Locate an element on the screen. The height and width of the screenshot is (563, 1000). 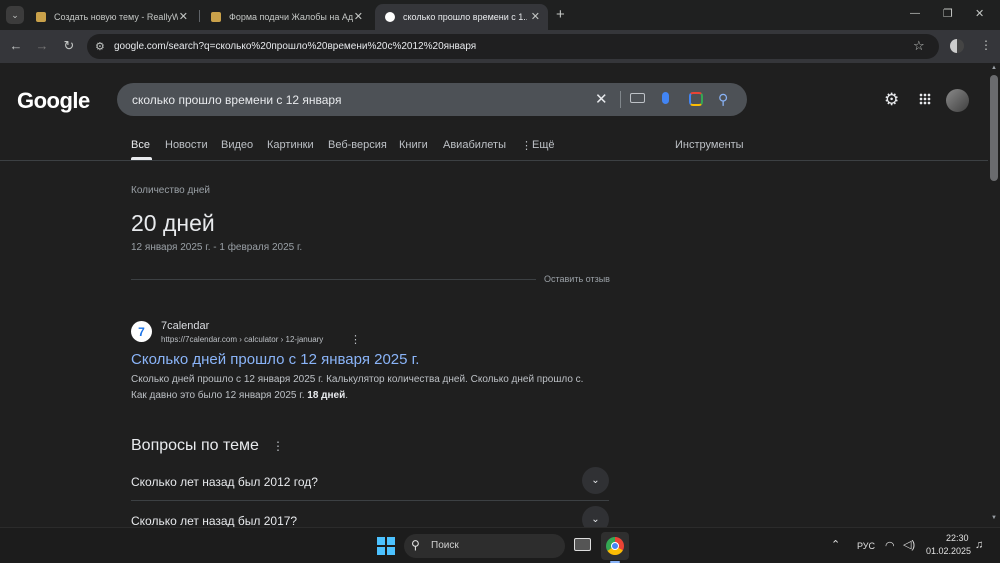
related-question: Сколько лет назад был 2012 год? is located at coordinates (224, 482).